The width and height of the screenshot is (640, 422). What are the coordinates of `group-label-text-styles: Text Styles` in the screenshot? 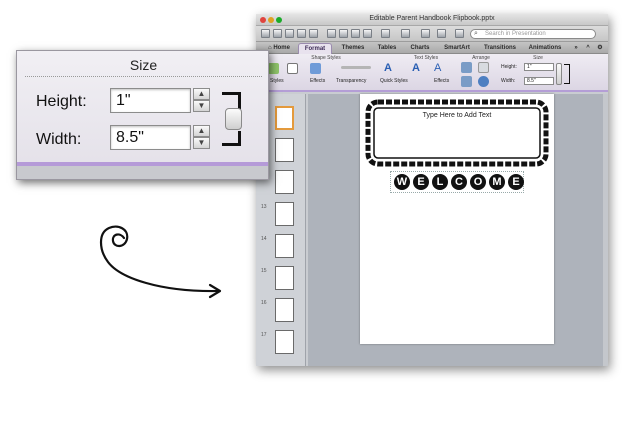 It's located at (426, 58).